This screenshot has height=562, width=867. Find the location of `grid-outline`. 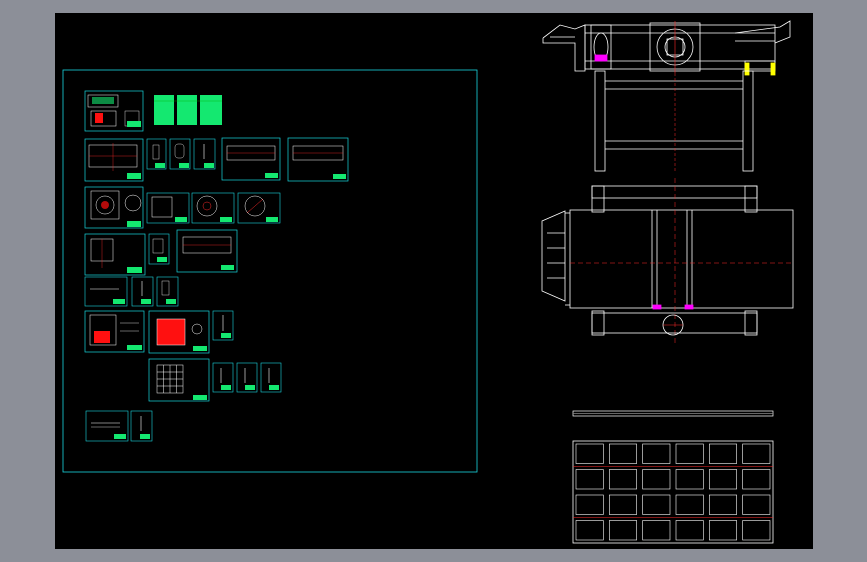

grid-outline is located at coordinates (673, 492).